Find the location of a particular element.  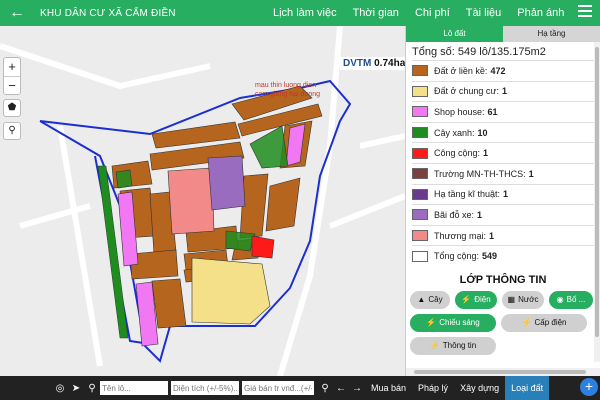

legend-item: Bãi đỗ xe: 1 is located at coordinates (504, 214).